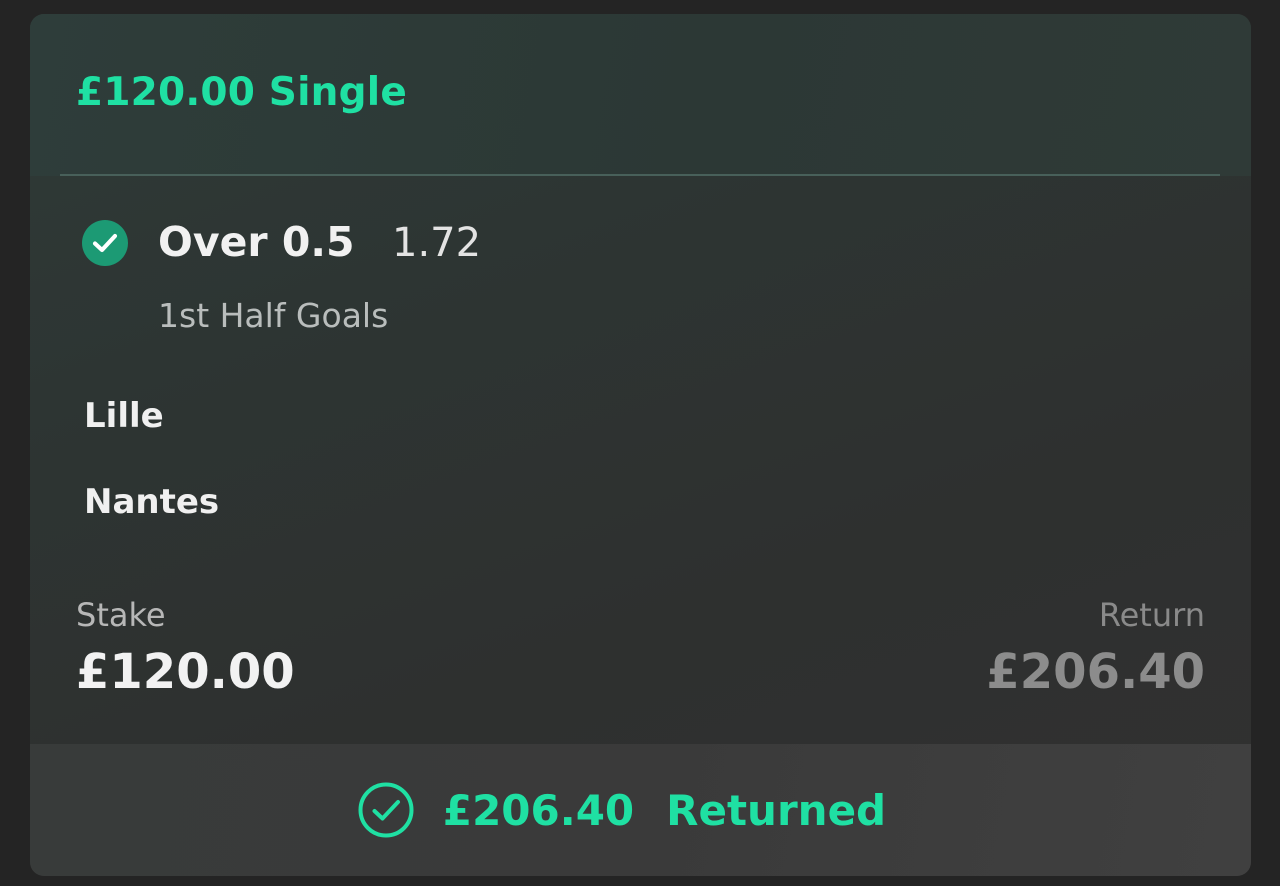  I want to click on selection-odds: 1.72, so click(437, 243).